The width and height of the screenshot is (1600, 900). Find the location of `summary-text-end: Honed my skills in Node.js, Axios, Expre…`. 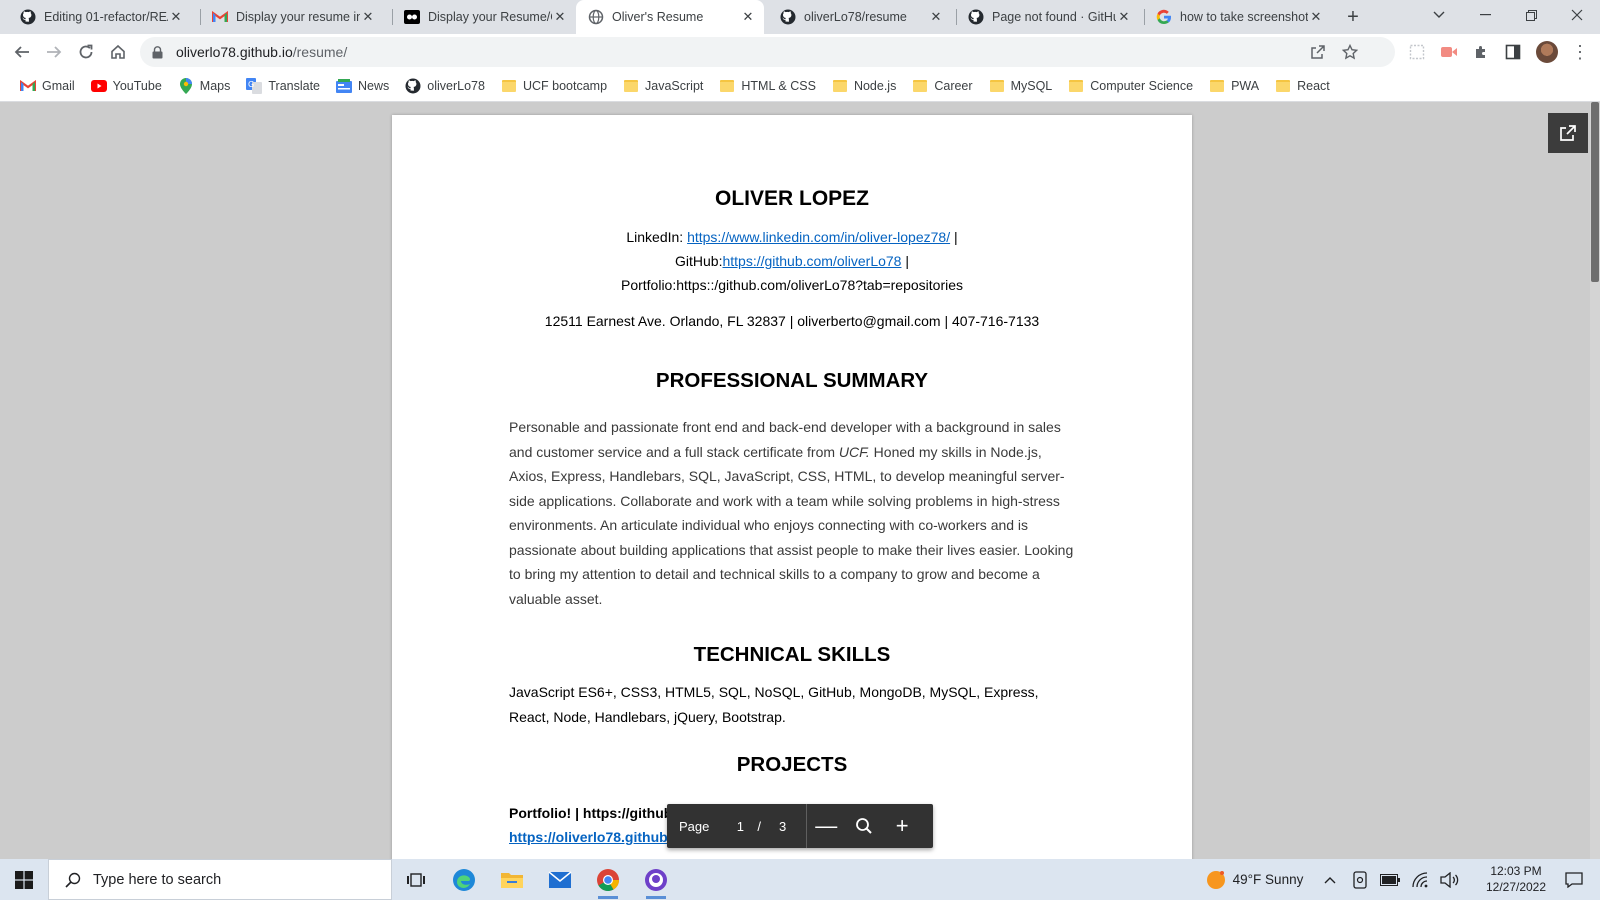

summary-text-end: Honed my skills in Node.js, Axios, Expre… is located at coordinates (791, 525).